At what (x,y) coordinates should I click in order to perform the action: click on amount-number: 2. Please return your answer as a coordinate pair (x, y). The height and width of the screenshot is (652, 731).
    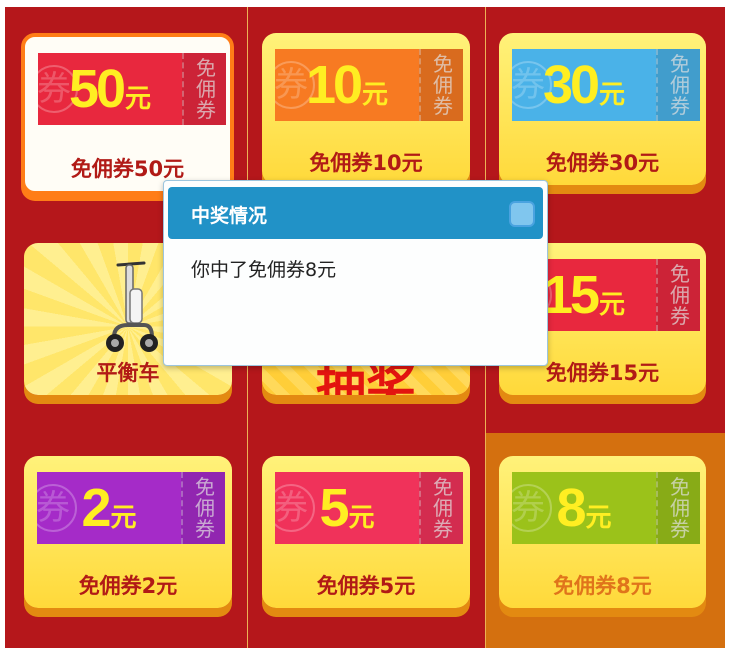
    Looking at the image, I should click on (96, 508).